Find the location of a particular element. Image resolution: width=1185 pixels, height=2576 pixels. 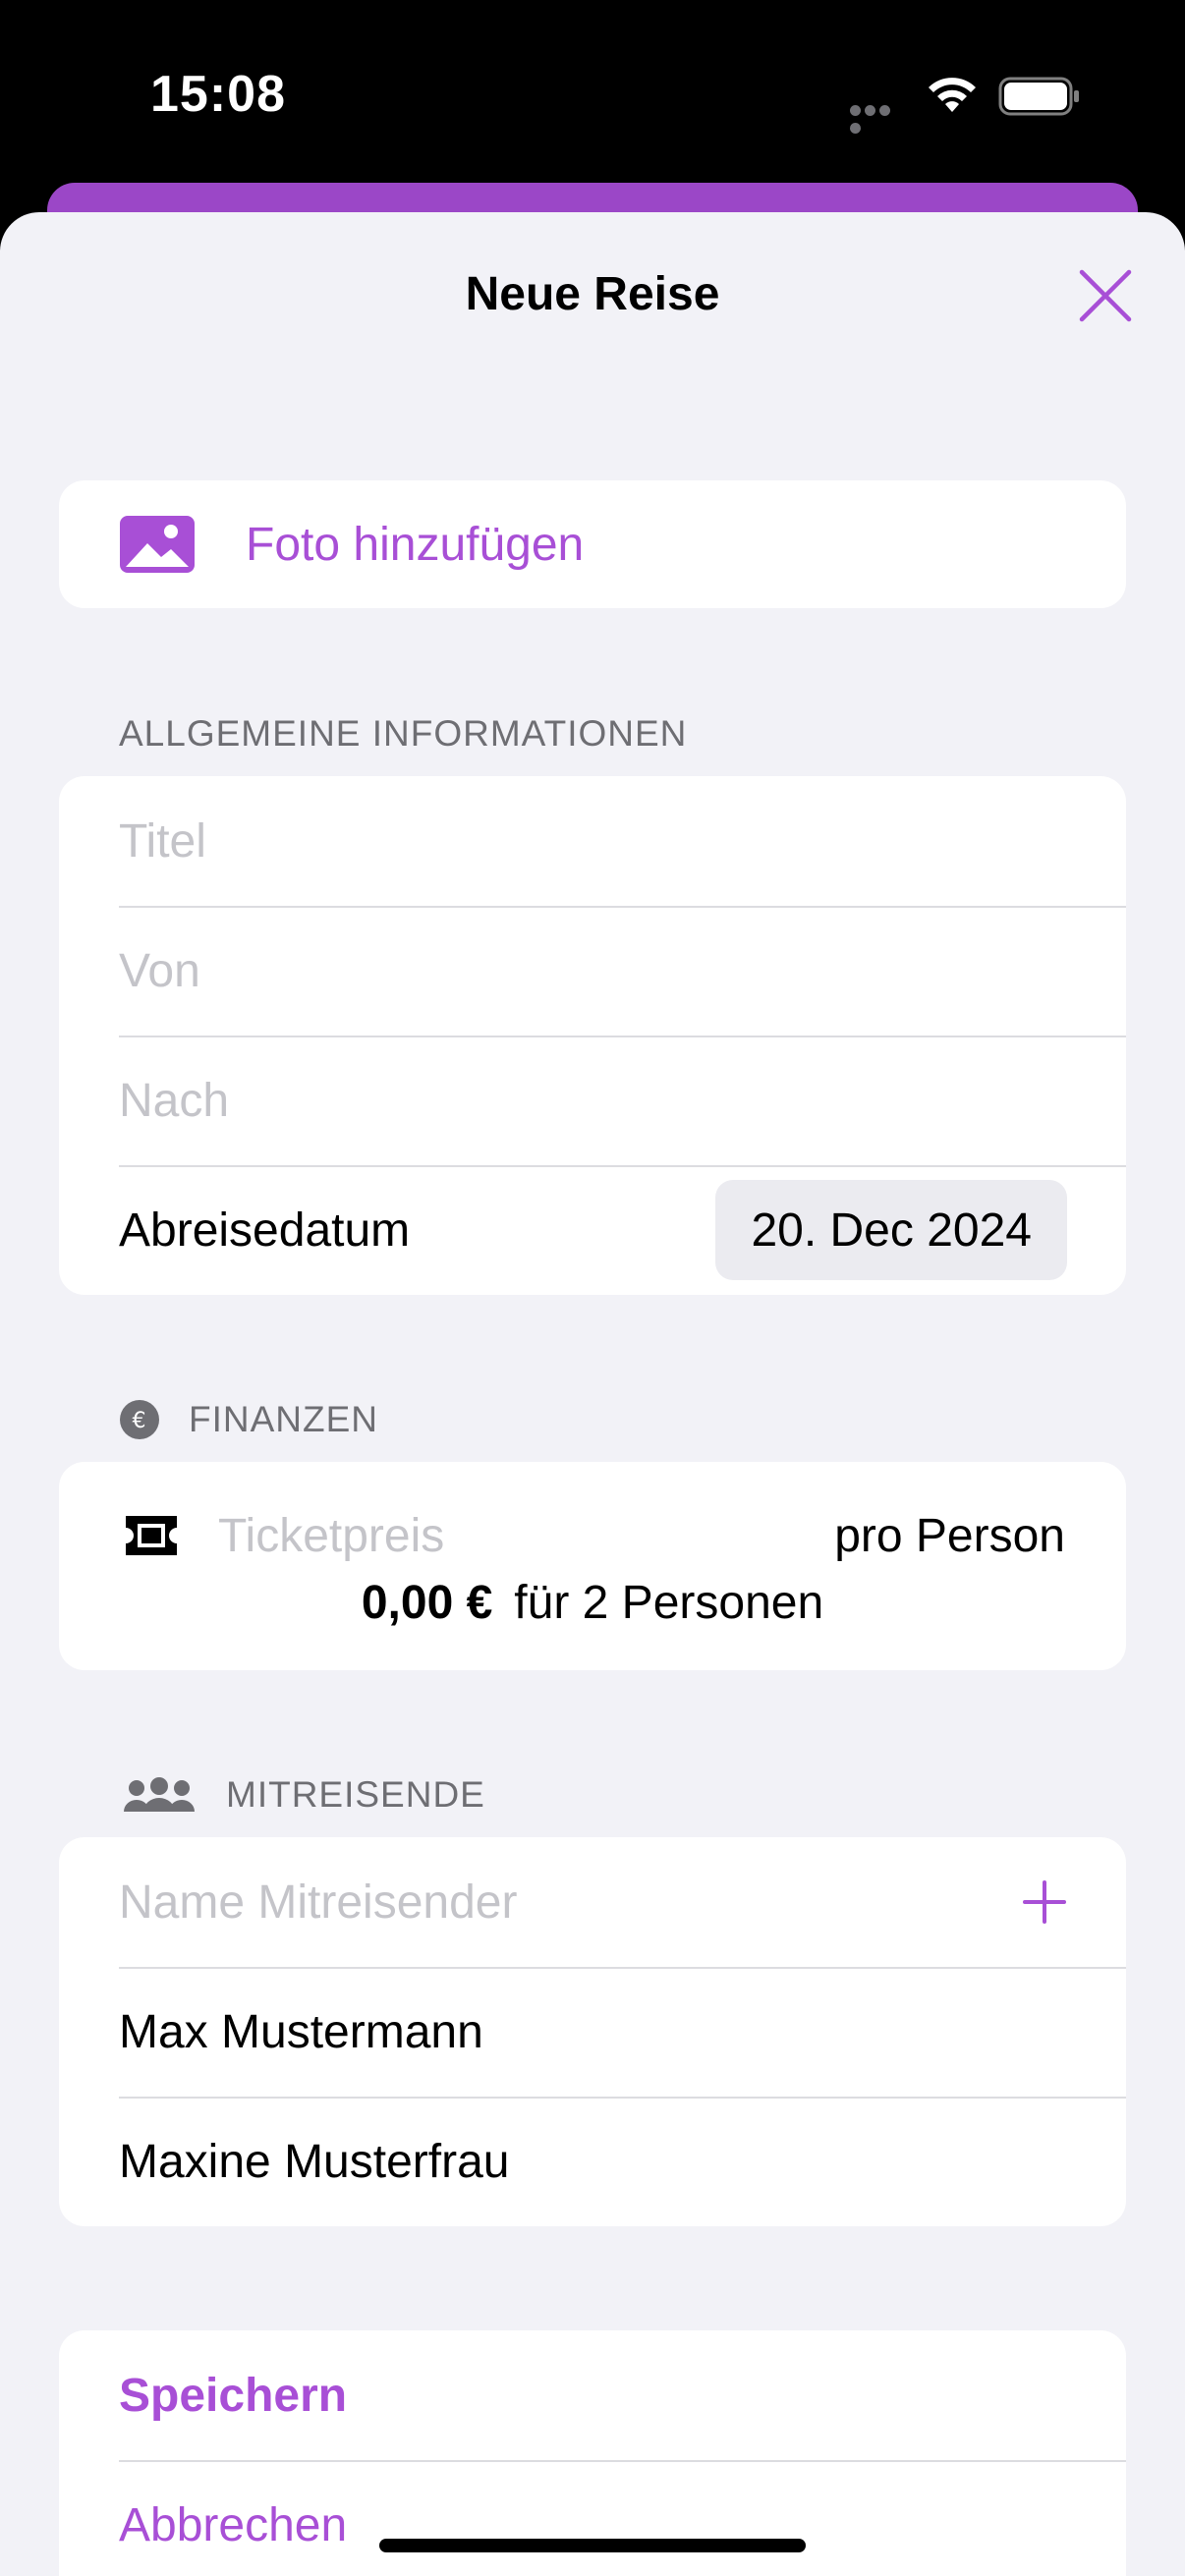

title-placeholder: Titel is located at coordinates (163, 841).